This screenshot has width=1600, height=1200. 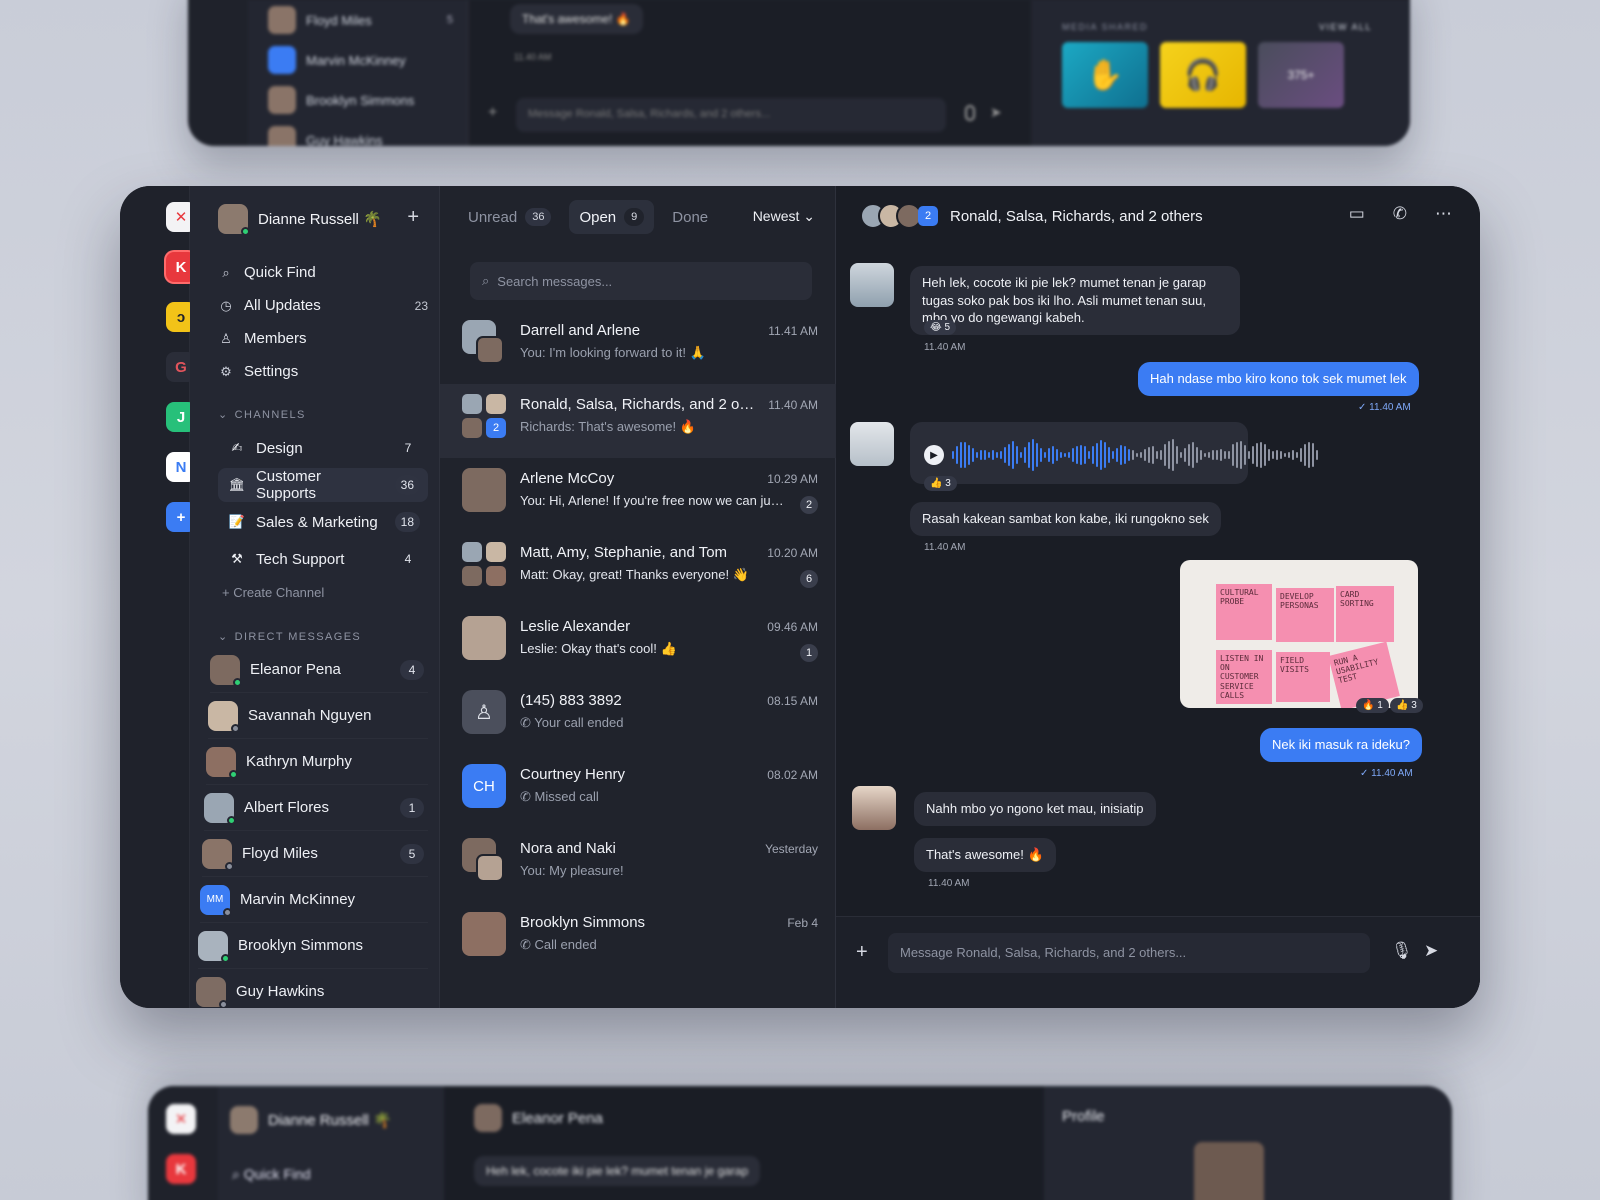 I want to click on mic-icon, so click(x=970, y=113).